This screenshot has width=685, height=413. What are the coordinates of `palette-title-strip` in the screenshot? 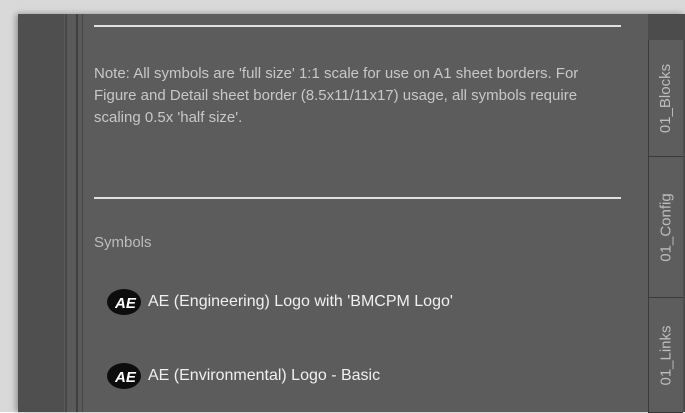 It's located at (41, 213).